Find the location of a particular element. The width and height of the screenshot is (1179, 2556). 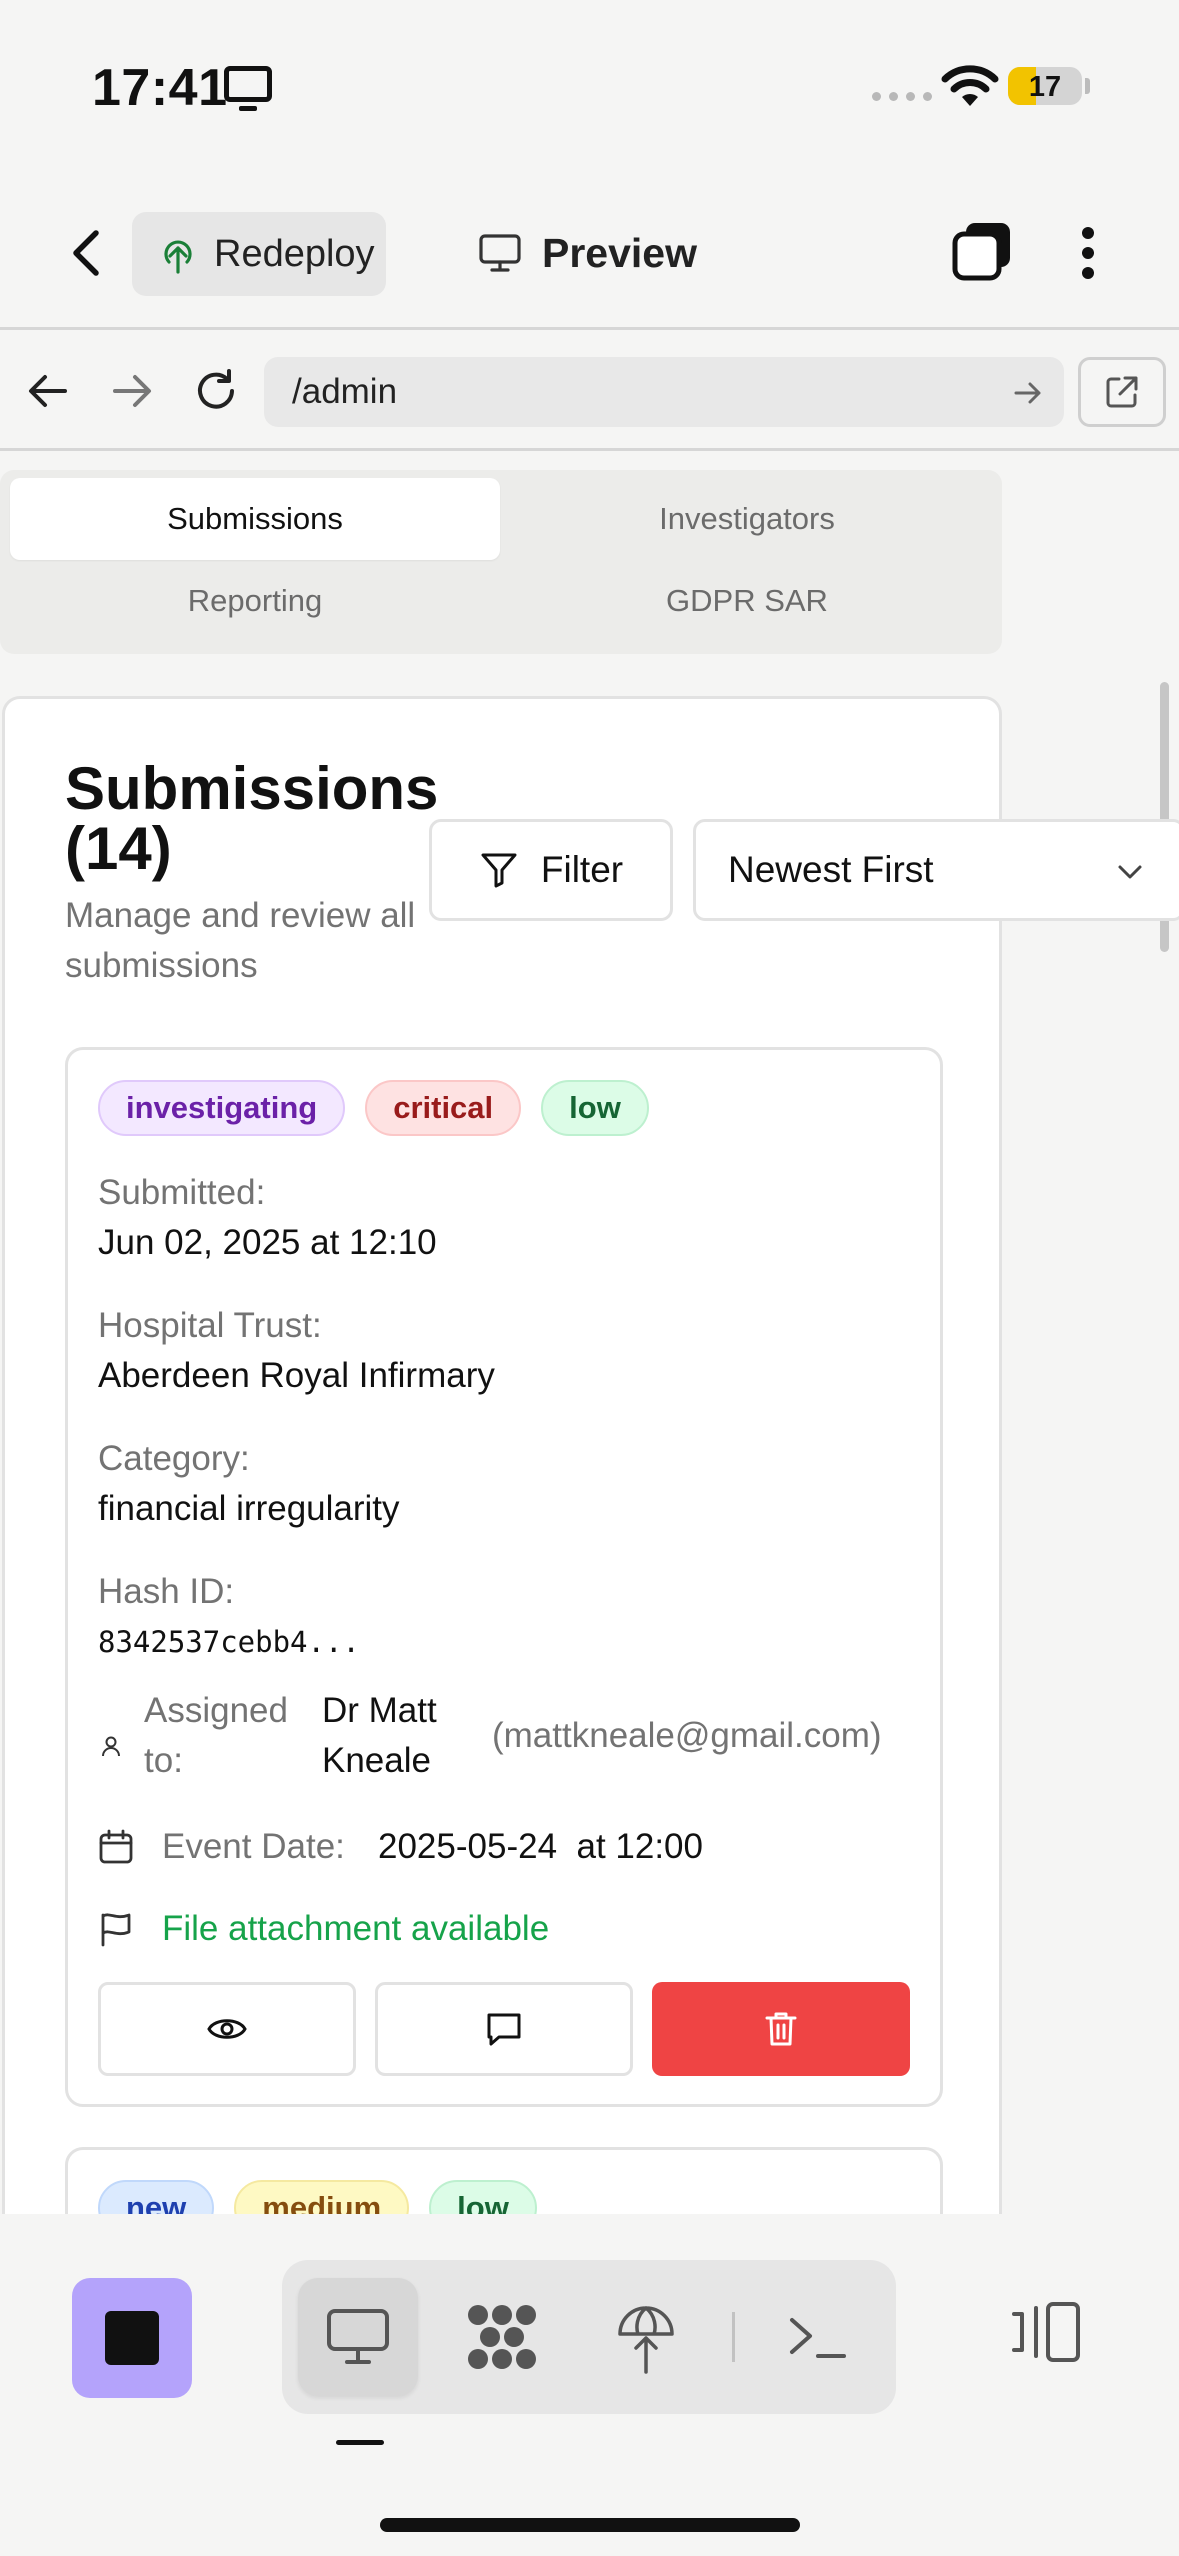

filter-label: Filter is located at coordinates (582, 869).